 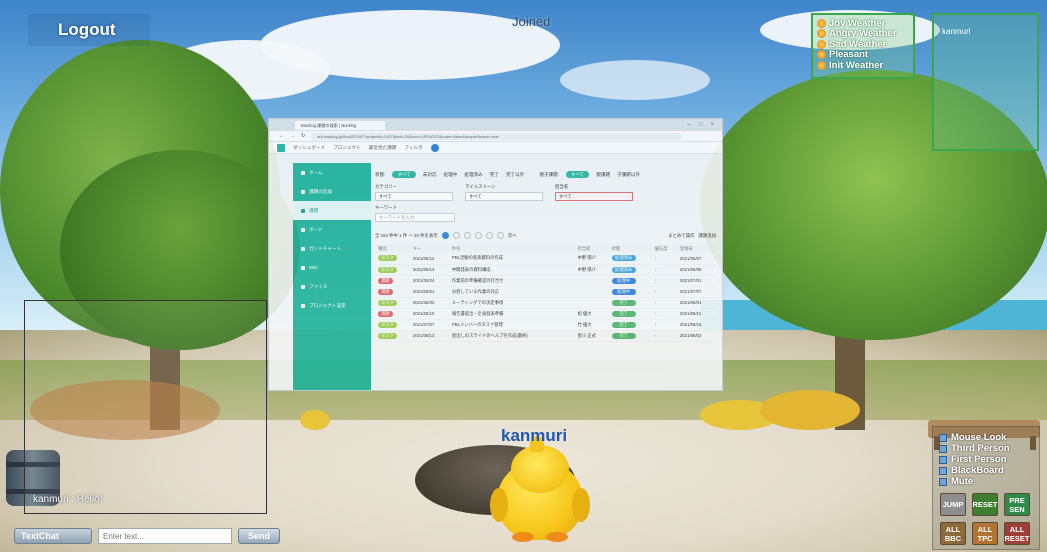 What do you see at coordinates (332, 229) in the screenshot?
I see `sidebar-item-wiki: ボード` at bounding box center [332, 229].